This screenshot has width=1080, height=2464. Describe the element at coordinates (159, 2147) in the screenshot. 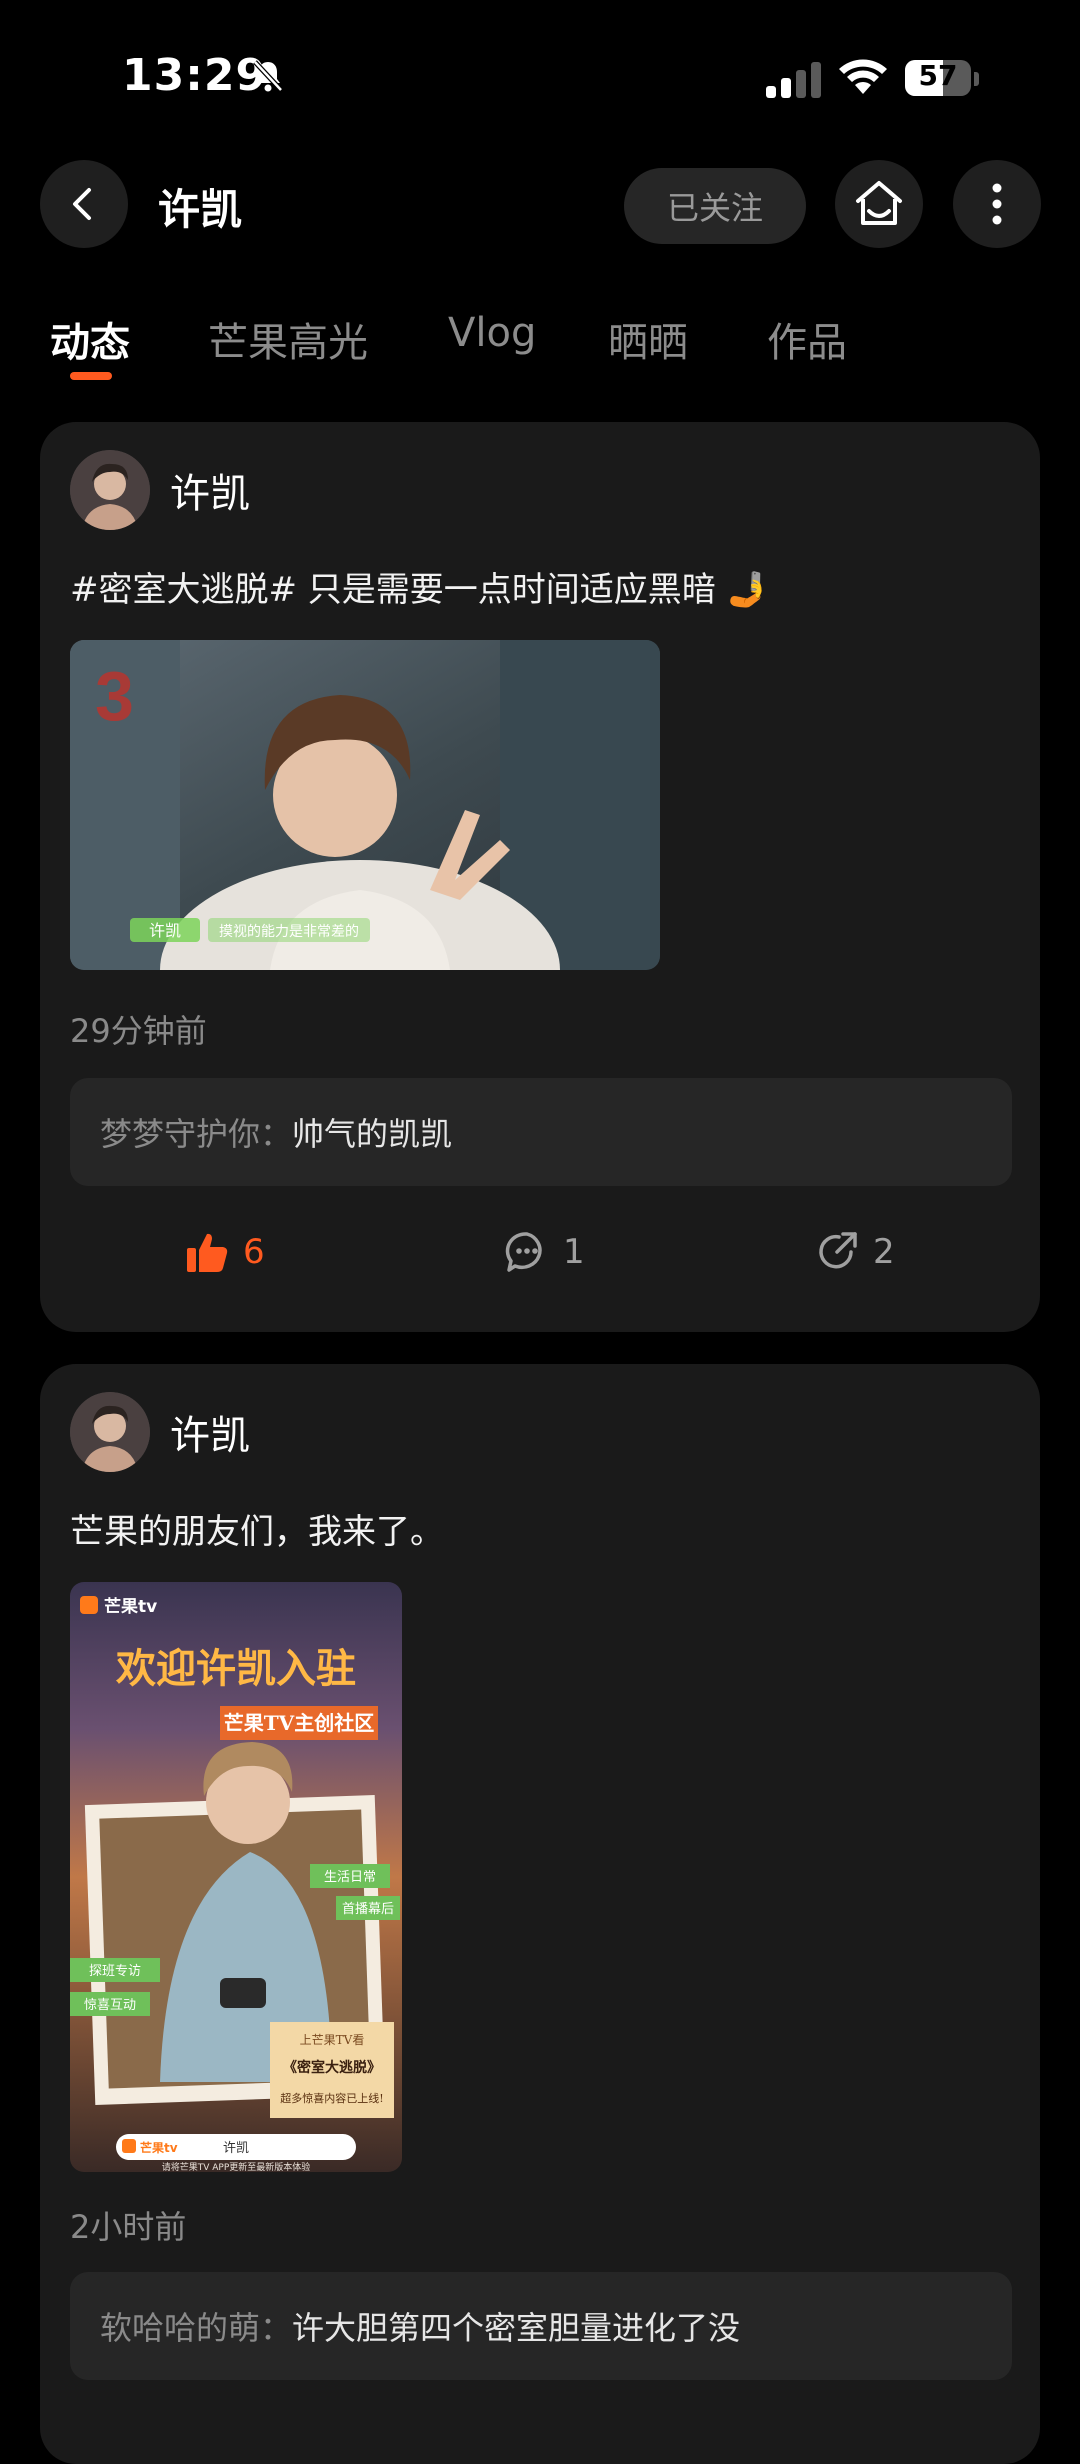

I see `svg-text: 芒果tv` at that location.